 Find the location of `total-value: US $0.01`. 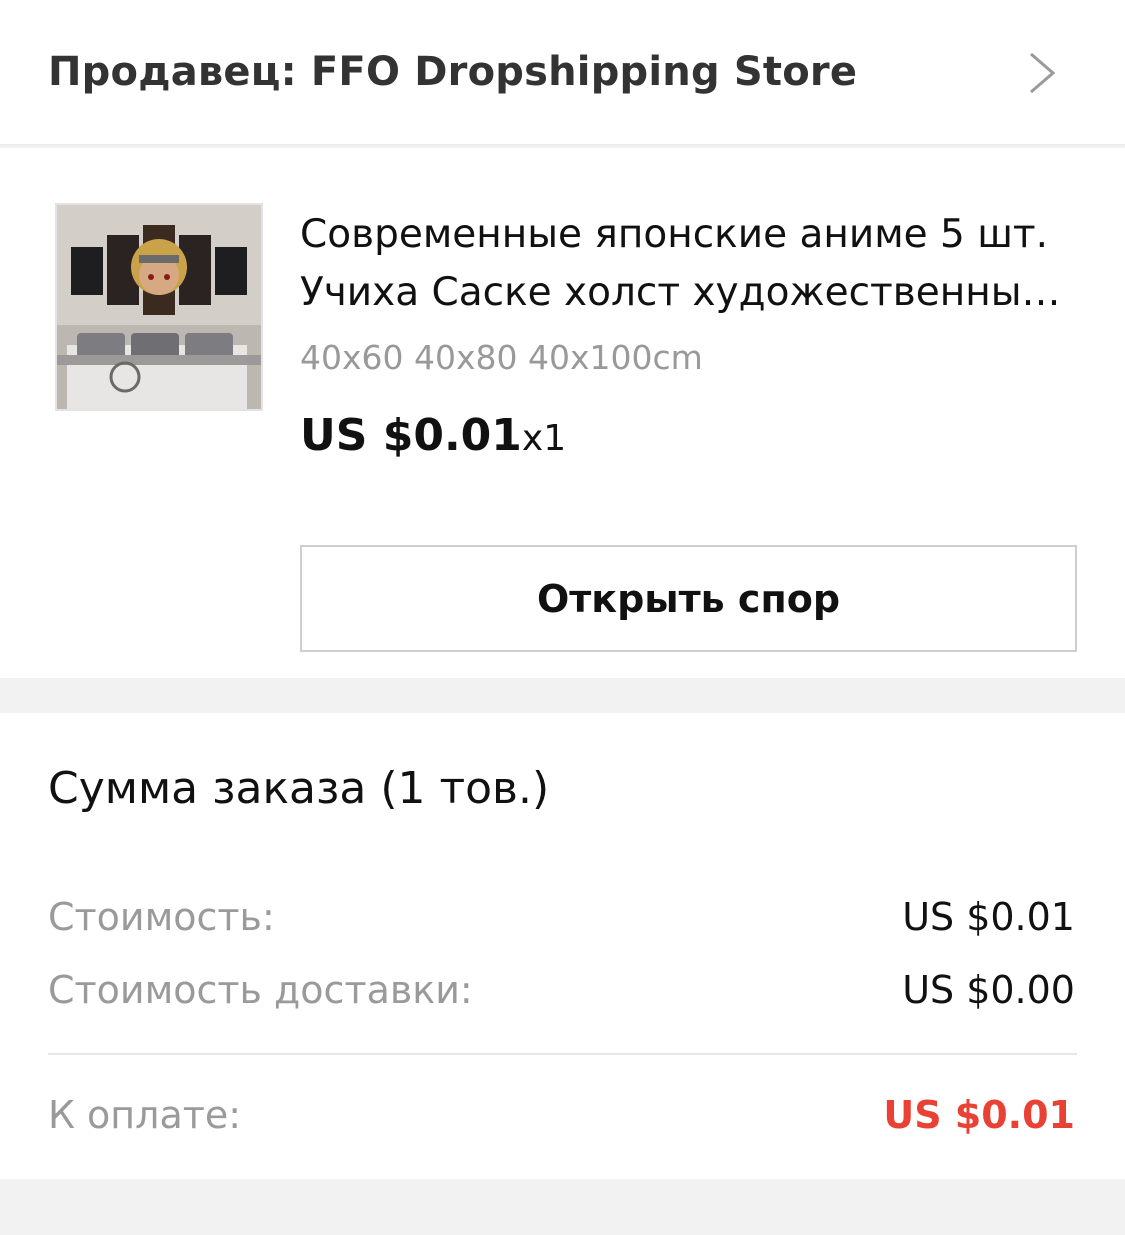

total-value: US $0.01 is located at coordinates (979, 1115).